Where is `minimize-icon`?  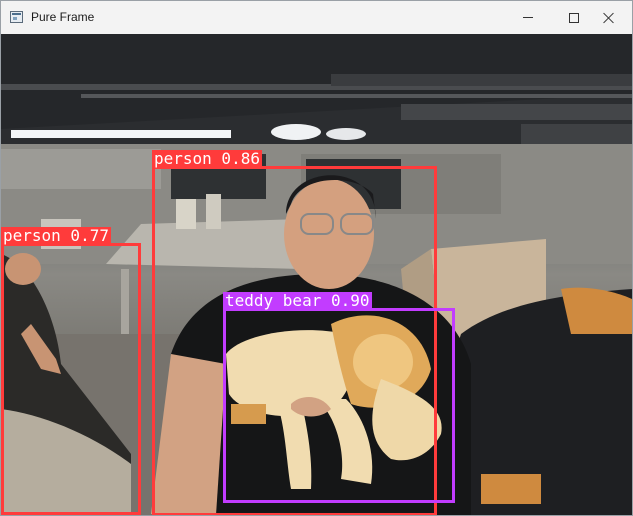
minimize-icon is located at coordinates (528, 17).